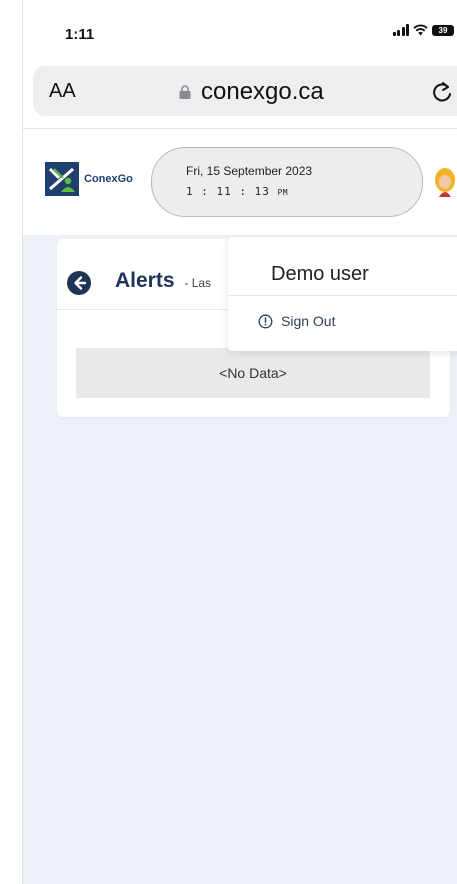 The width and height of the screenshot is (457, 884). Describe the element at coordinates (444, 182) in the screenshot. I see `avatar` at that location.